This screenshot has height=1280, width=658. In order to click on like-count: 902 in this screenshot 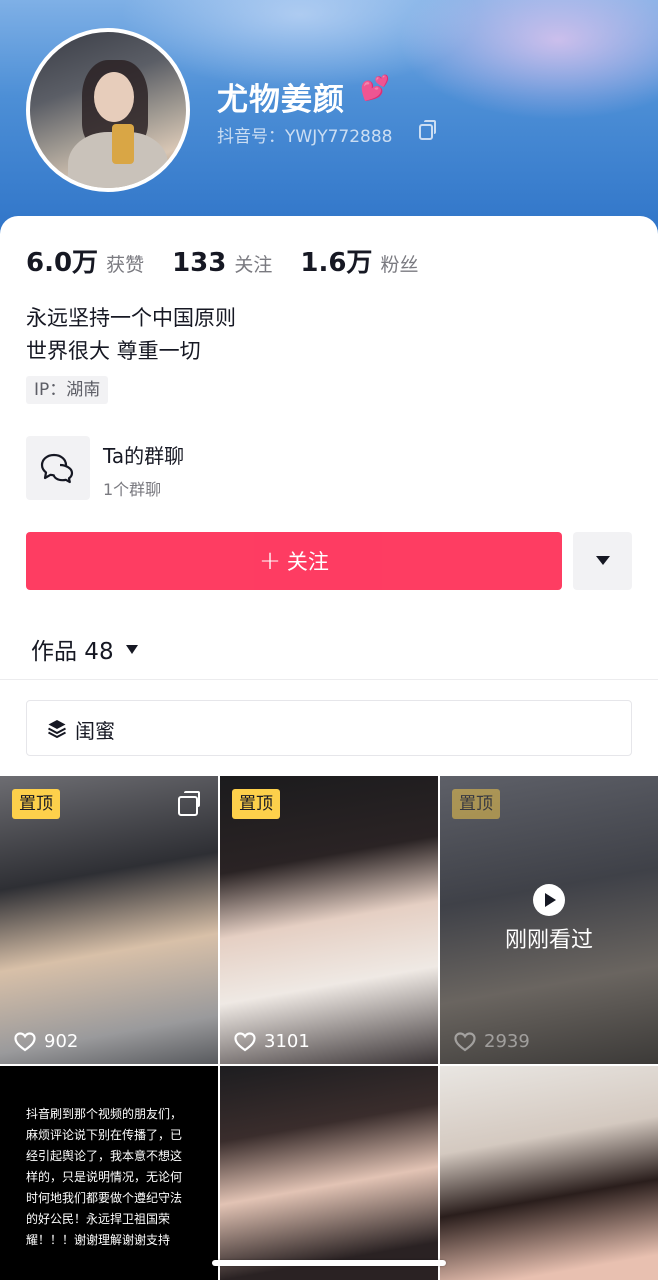, I will do `click(46, 1041)`.